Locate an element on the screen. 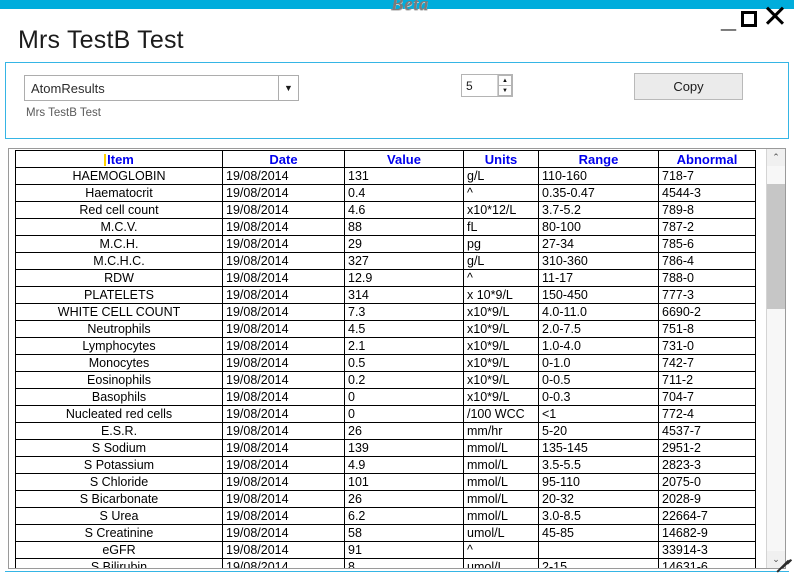 This screenshot has height=575, width=794. chevron-down-icon: ▼ is located at coordinates (288, 88).